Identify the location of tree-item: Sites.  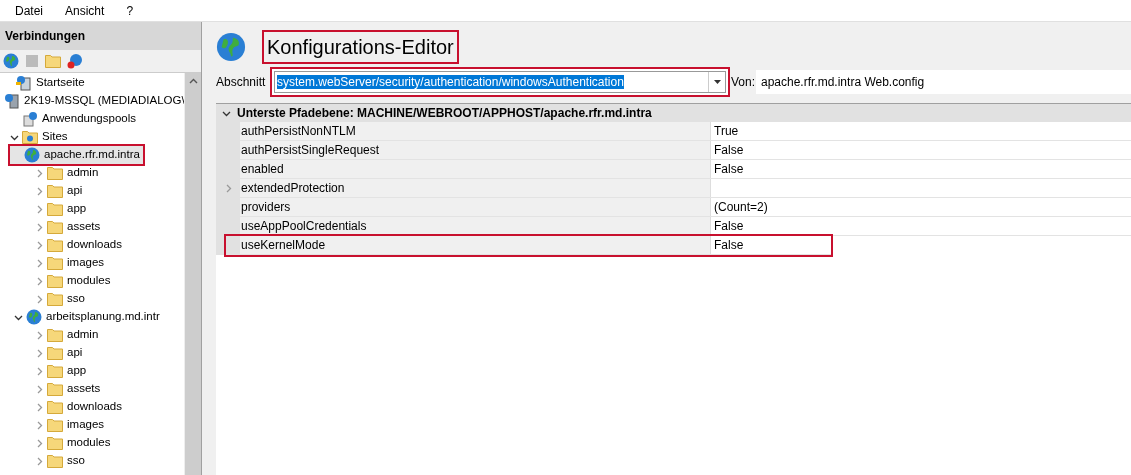
(45, 137).